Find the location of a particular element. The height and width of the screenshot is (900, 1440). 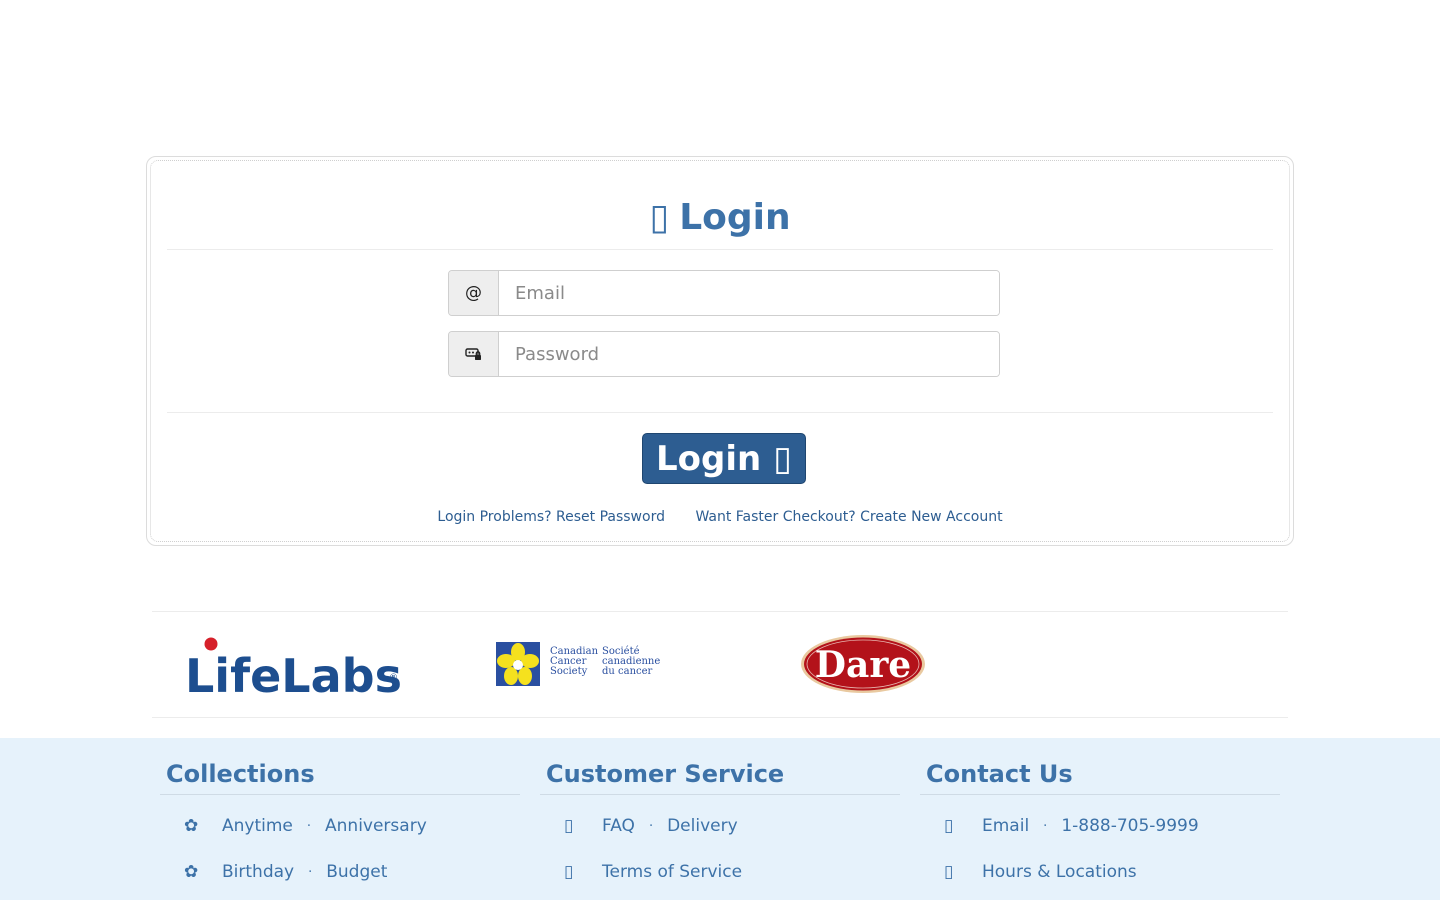

footer-heading-customer-service: Customer Service is located at coordinates (720, 777).